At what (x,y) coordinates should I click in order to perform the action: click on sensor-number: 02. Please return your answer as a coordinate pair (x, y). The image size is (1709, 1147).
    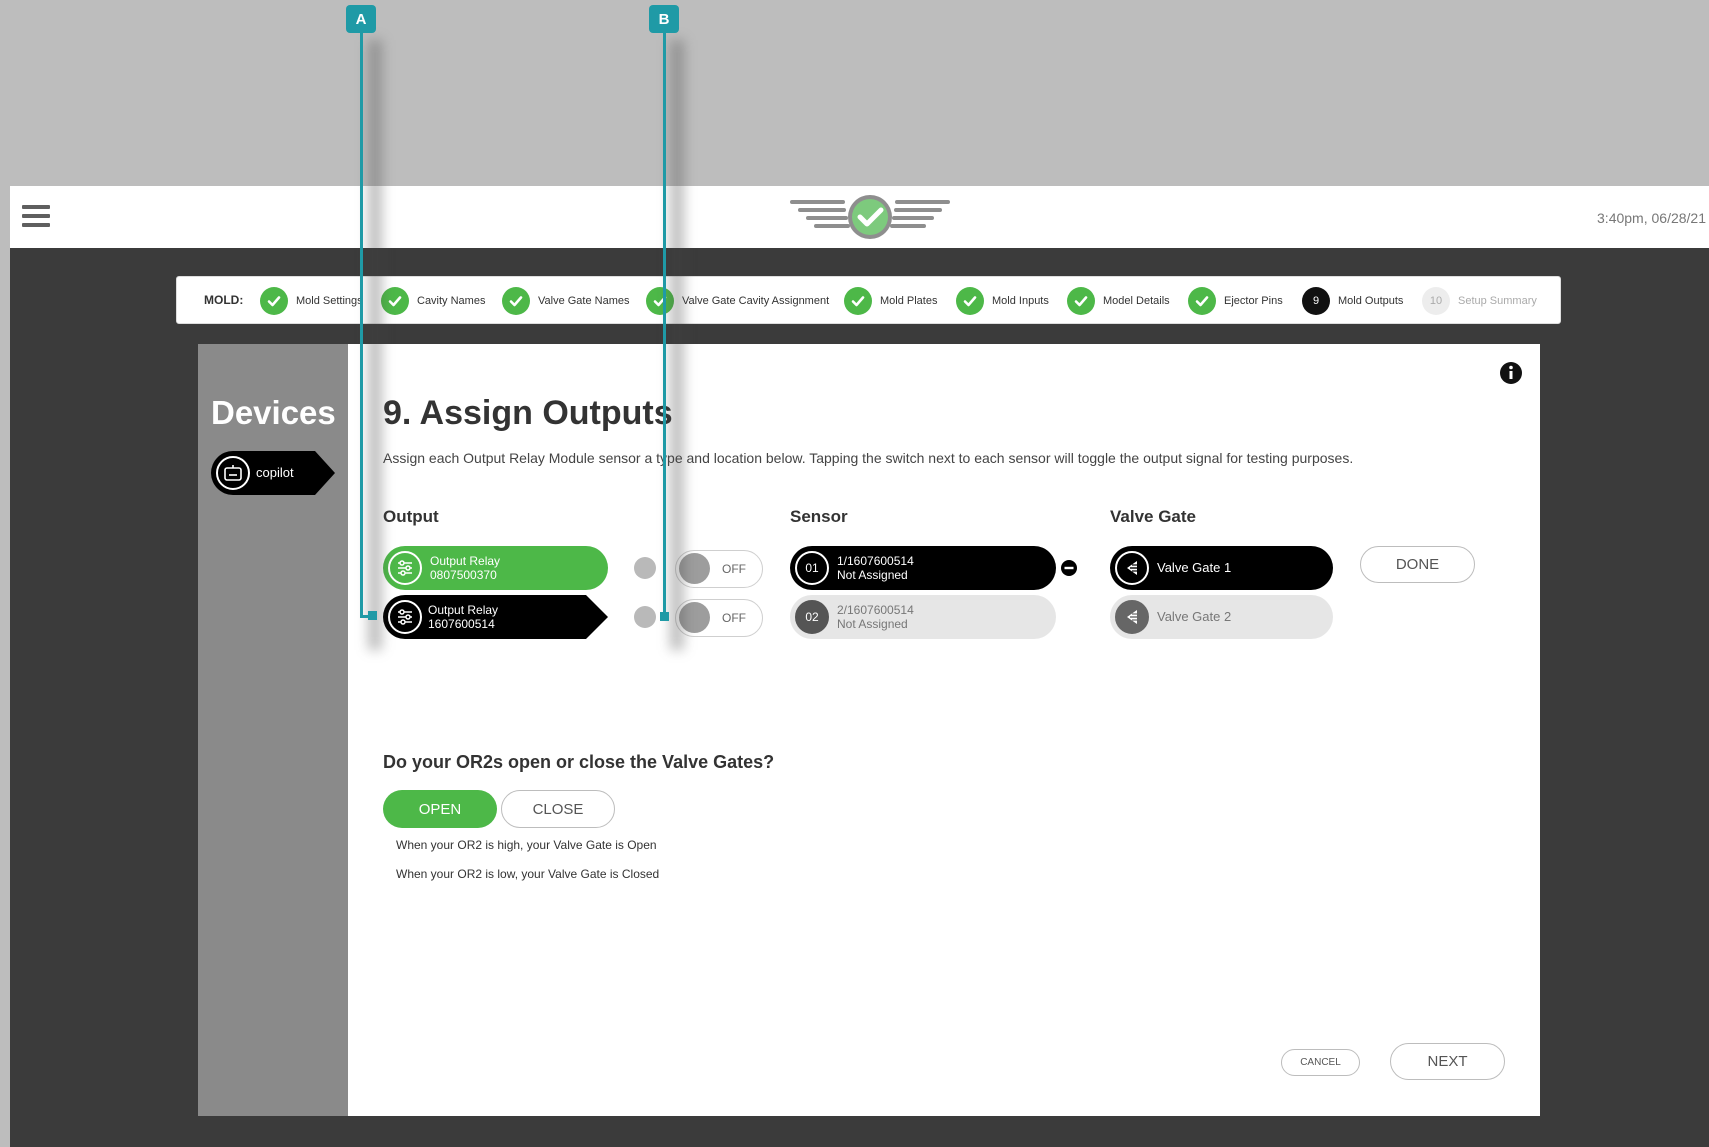
    Looking at the image, I should click on (812, 617).